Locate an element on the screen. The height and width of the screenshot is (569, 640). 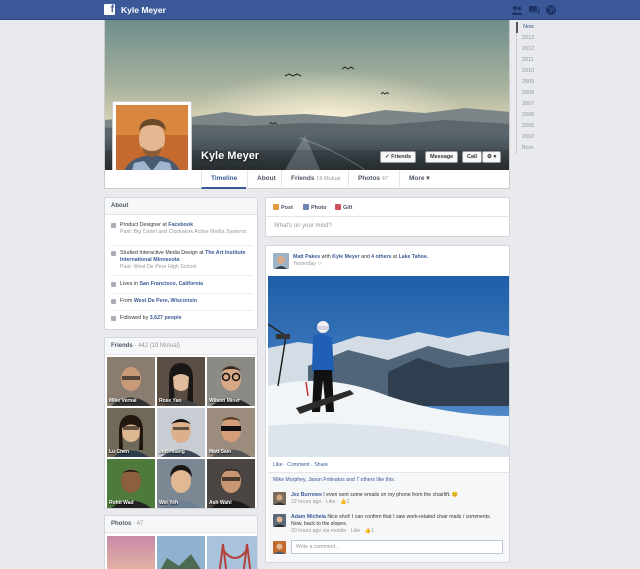
scrubber-year: Born is located at coordinates (536, 148).